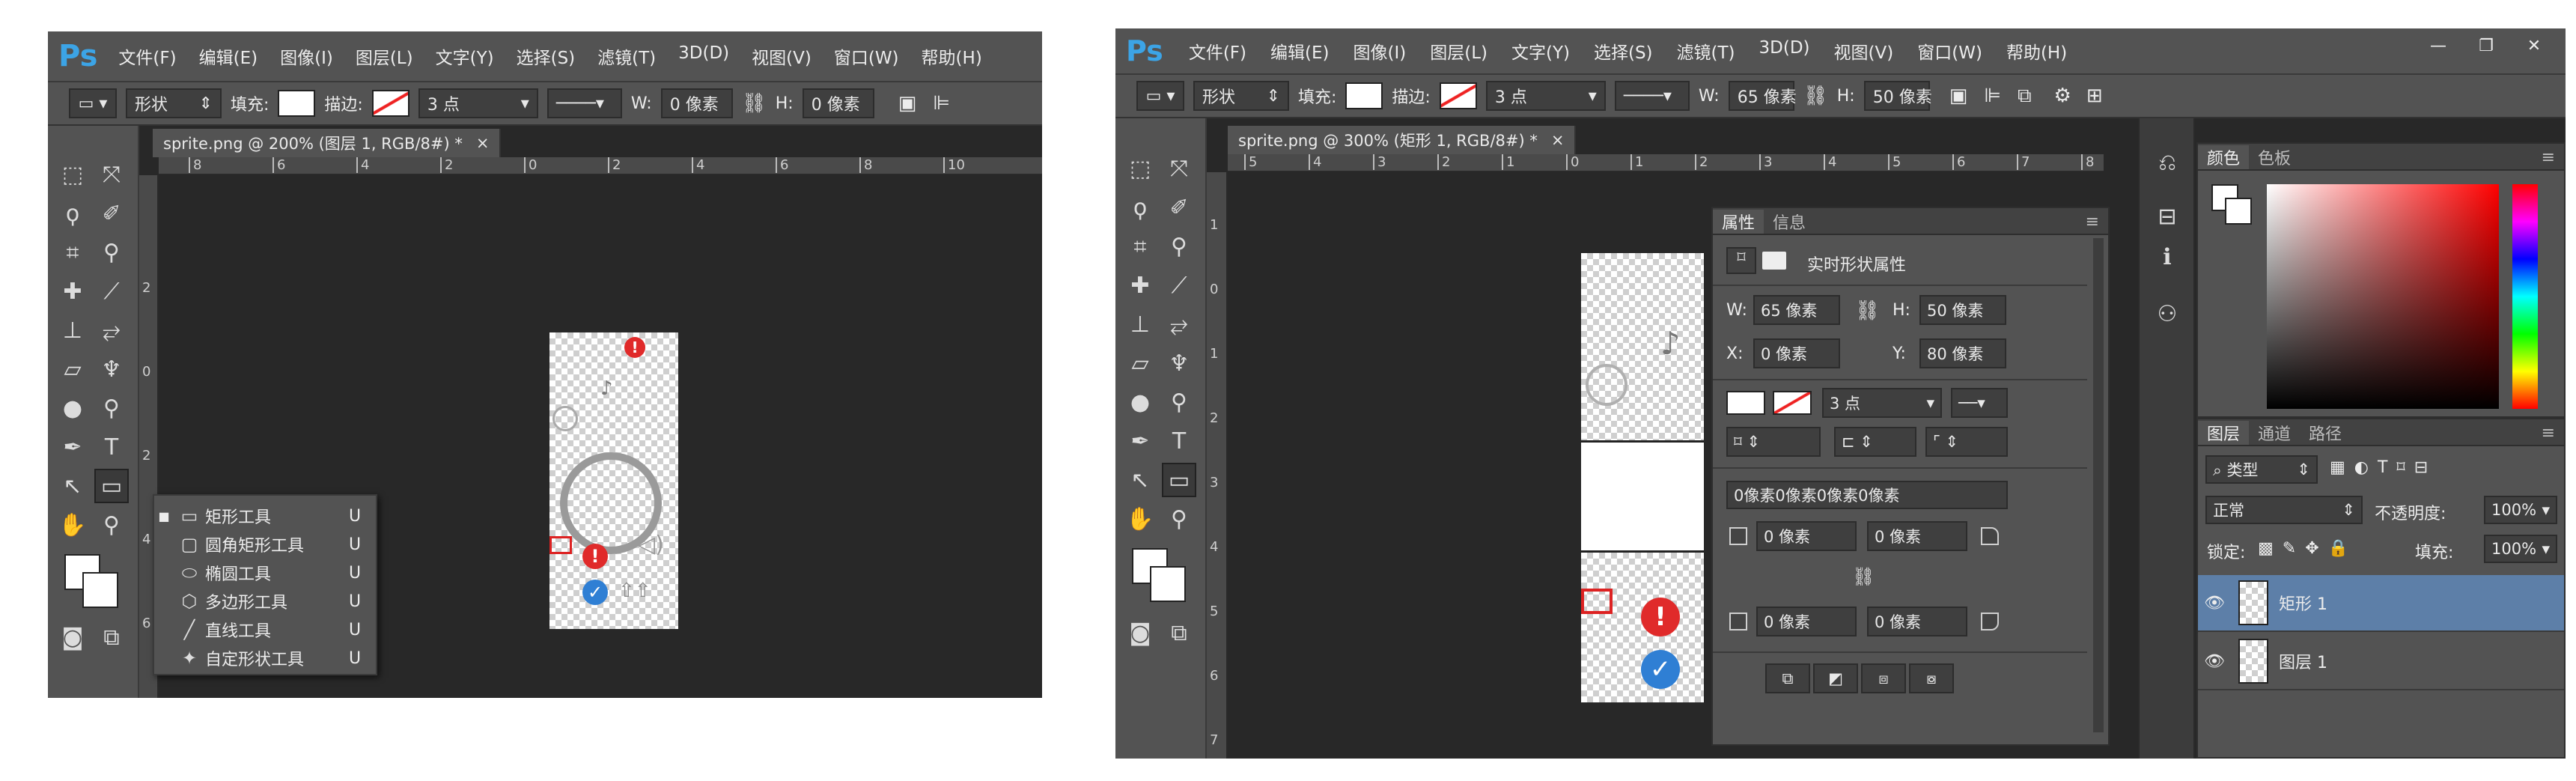 The width and height of the screenshot is (2576, 781). I want to click on tab-layers: 图层, so click(2224, 433).